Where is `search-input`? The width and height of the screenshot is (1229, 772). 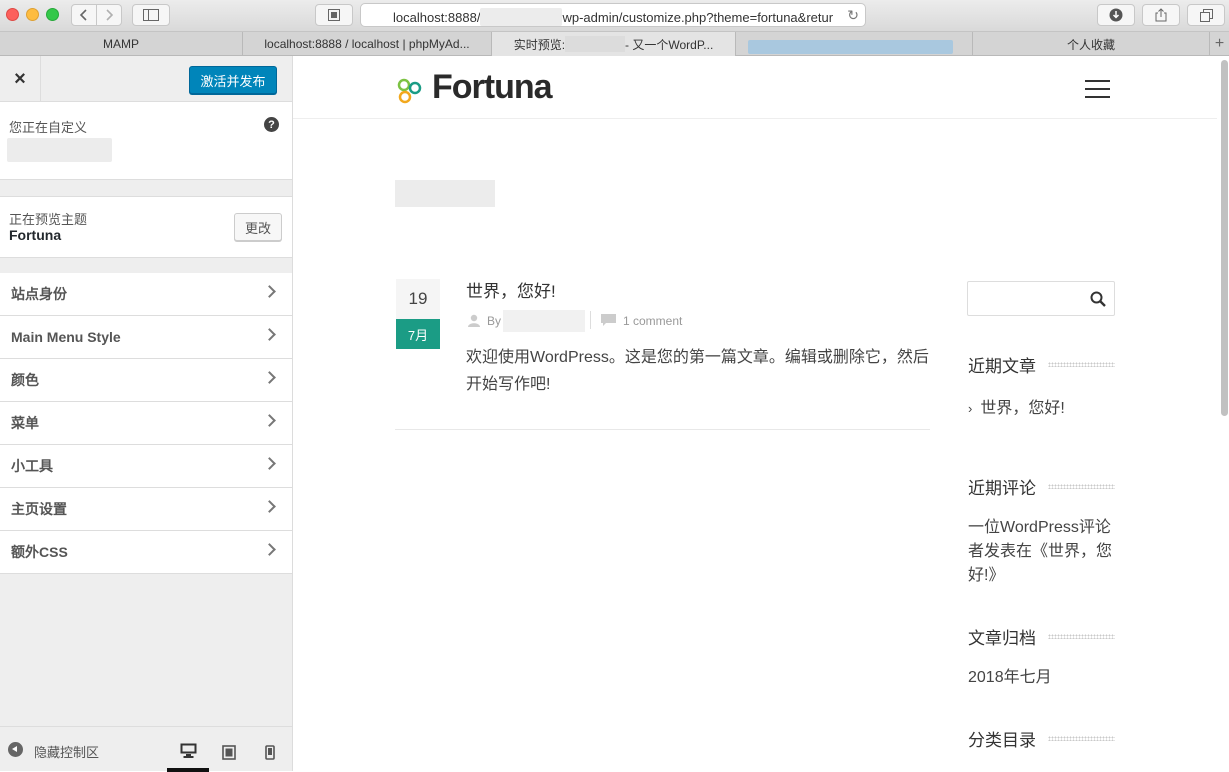
search-input is located at coordinates (1041, 298).